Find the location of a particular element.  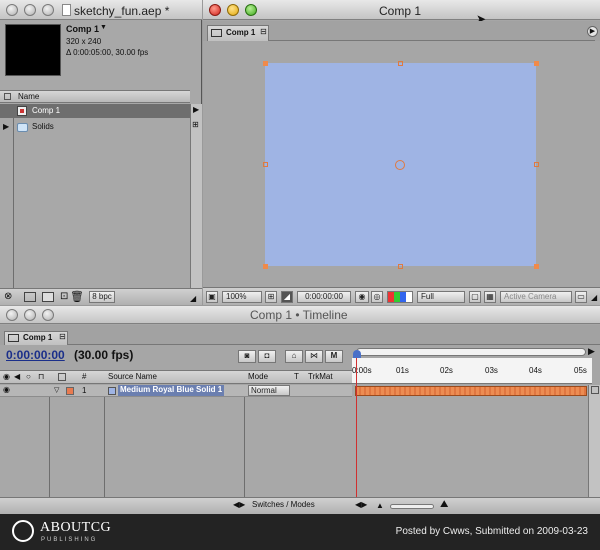

checkbox-icon is located at coordinates (595, 390).